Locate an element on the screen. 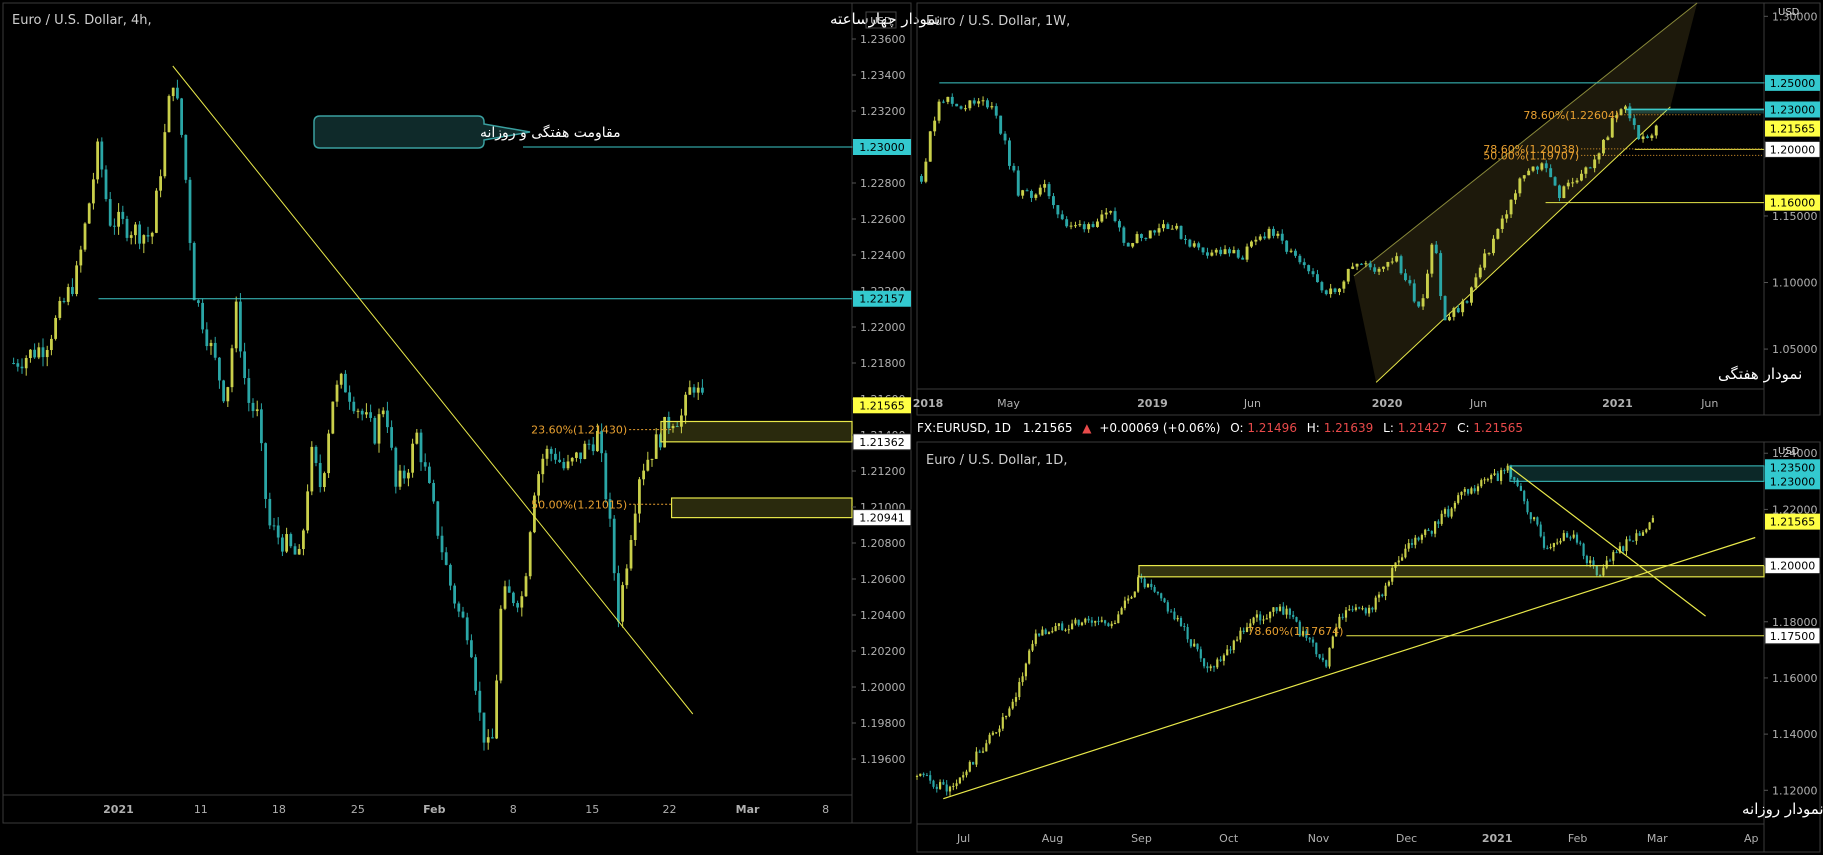  time-tick-label: Jun is located at coordinates (1478, 403).